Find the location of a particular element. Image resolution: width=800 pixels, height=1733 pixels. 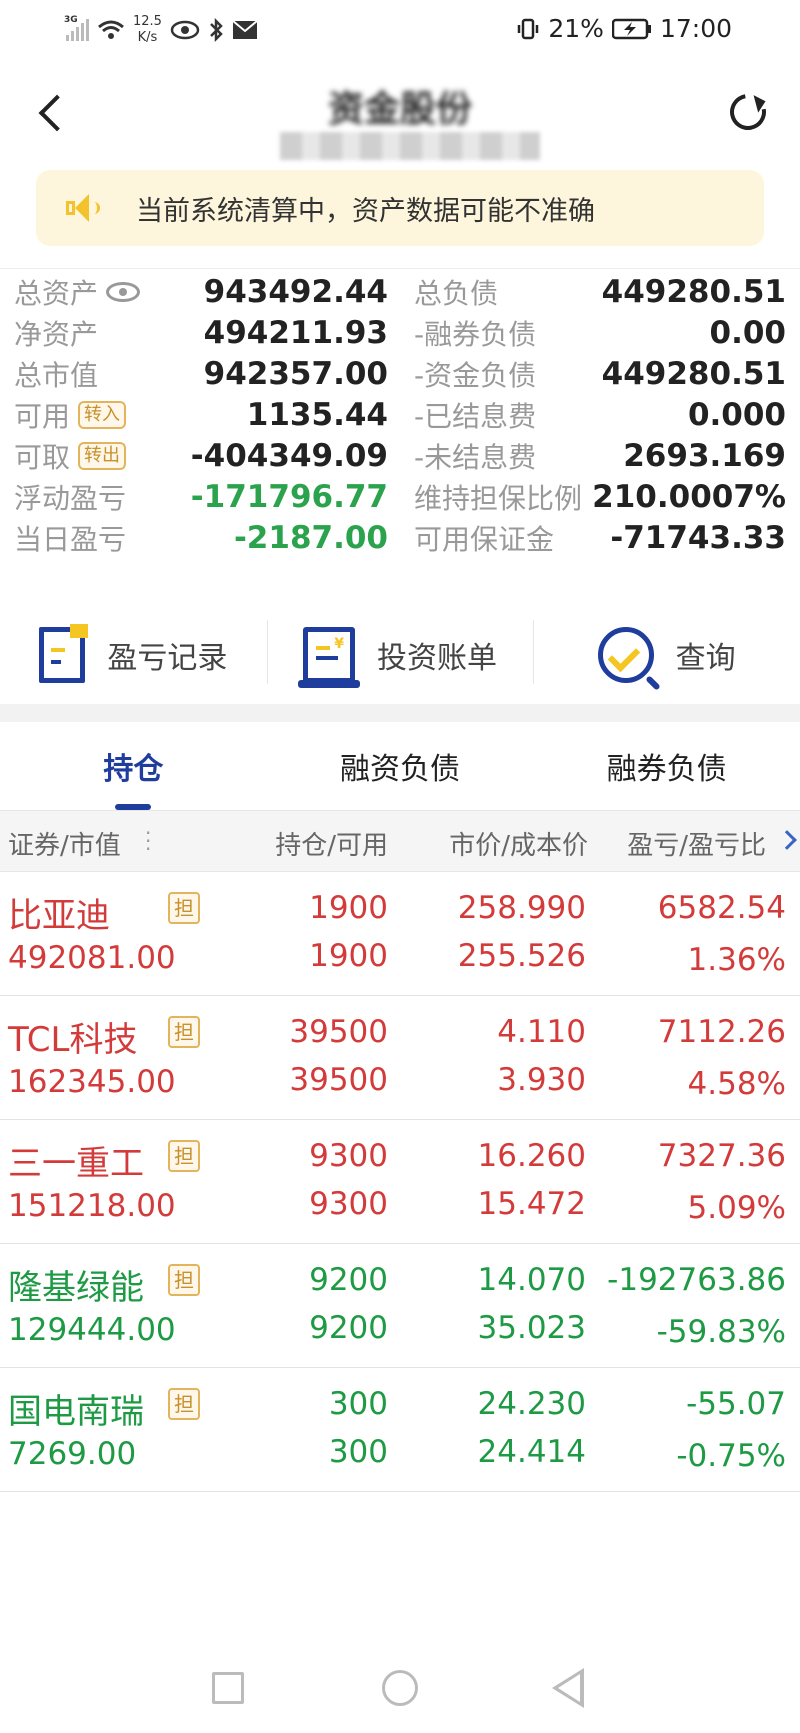

action-label: 投资账单 is located at coordinates (437, 658).